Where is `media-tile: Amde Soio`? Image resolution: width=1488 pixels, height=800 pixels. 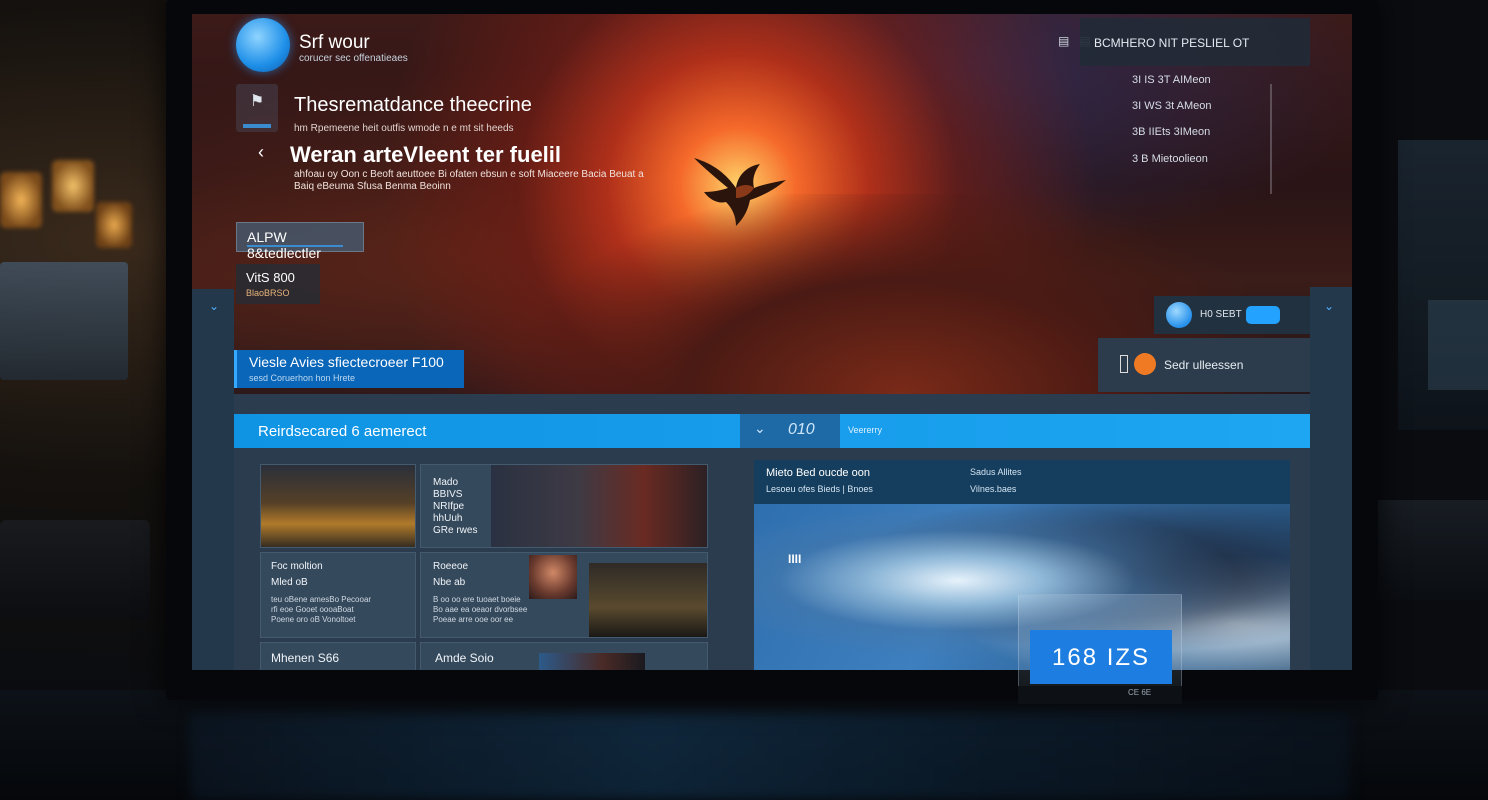 media-tile: Amde Soio is located at coordinates (564, 656).